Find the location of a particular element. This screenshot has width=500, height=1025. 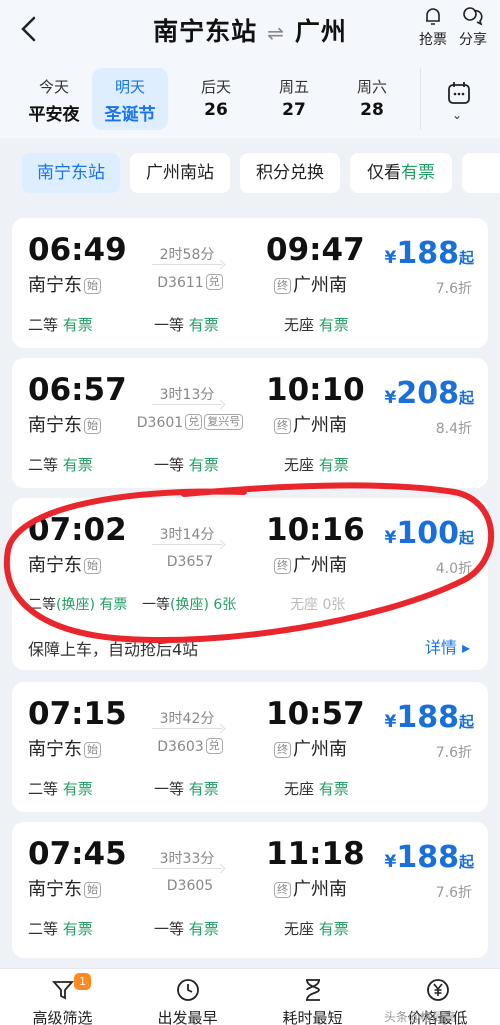

sort-earliest-button: 出发最早 is located at coordinates (187, 1001).